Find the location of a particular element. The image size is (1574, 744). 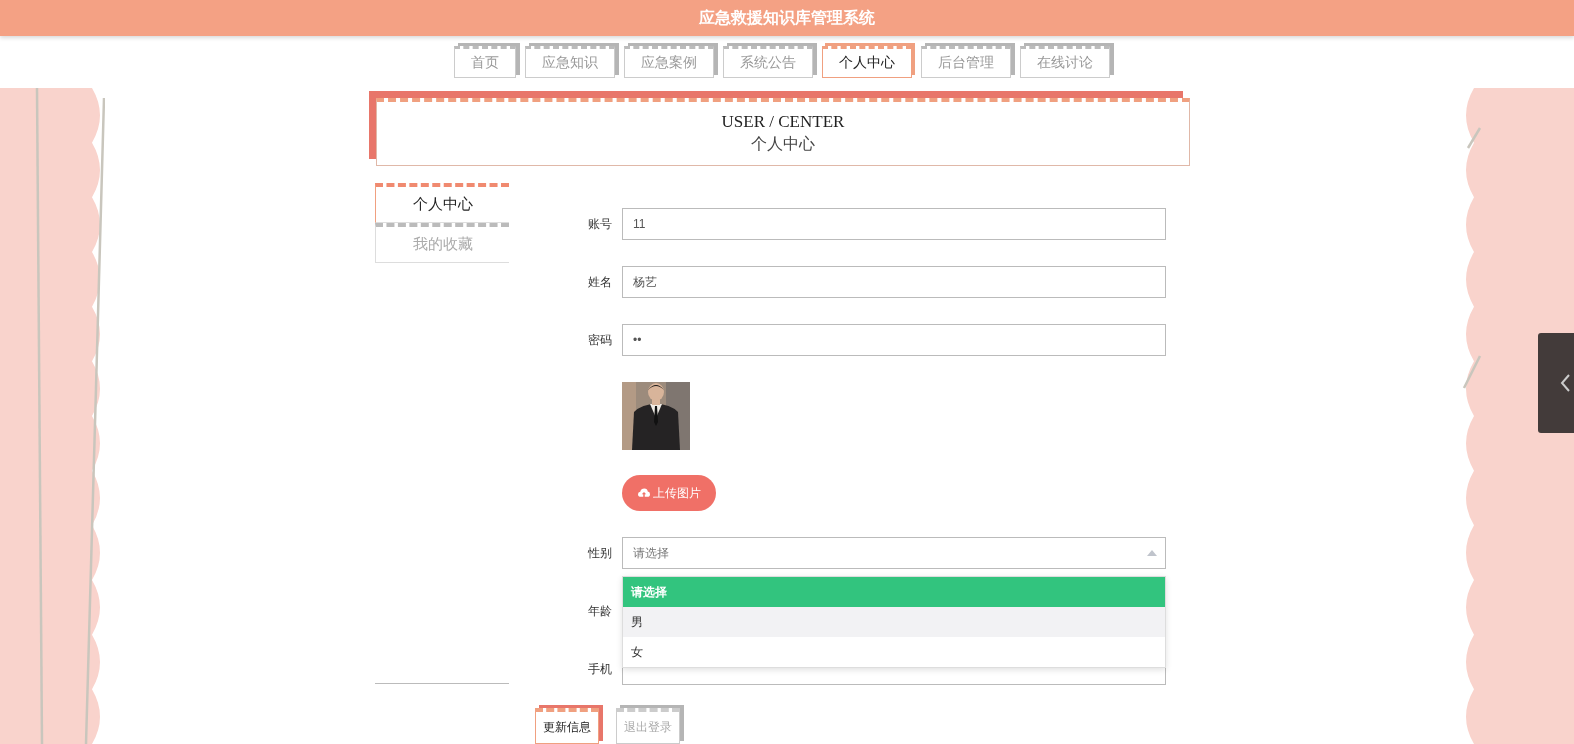

nav-tab: 个人中心 is located at coordinates (867, 62).